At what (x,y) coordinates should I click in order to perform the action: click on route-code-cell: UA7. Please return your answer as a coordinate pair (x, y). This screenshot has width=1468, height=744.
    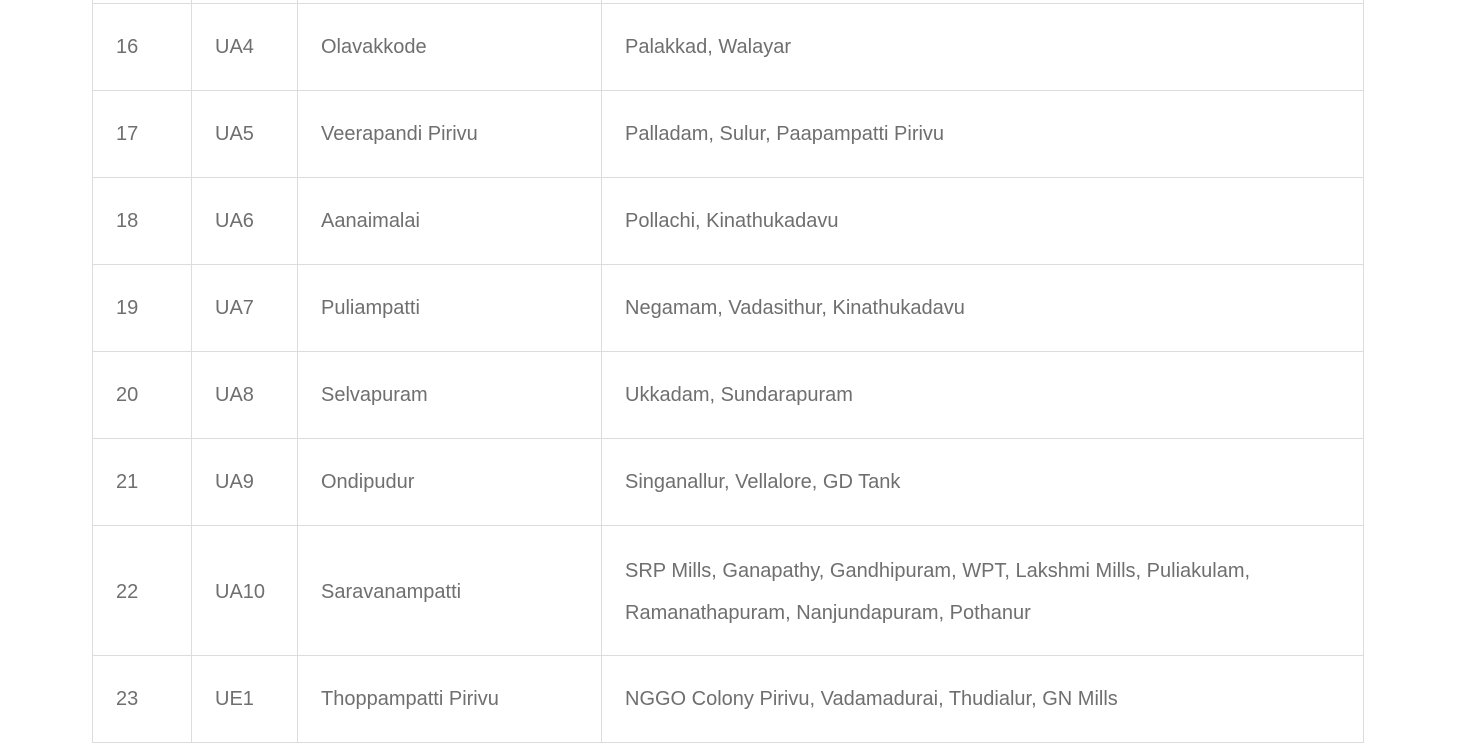
    Looking at the image, I should click on (244, 308).